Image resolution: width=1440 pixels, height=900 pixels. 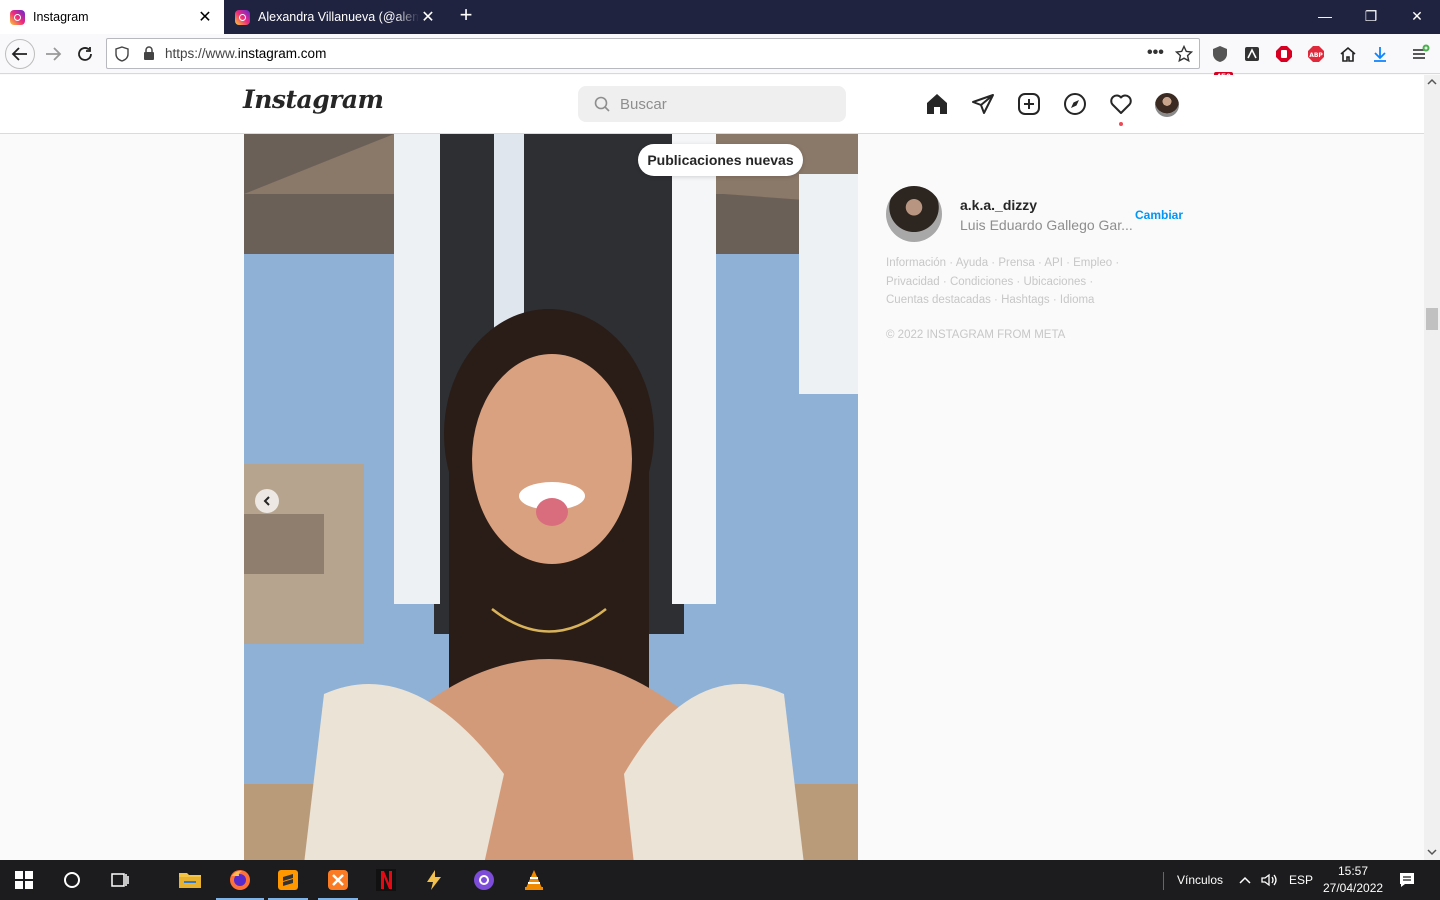 I want to click on carousel-previous-button, so click(x=267, y=501).